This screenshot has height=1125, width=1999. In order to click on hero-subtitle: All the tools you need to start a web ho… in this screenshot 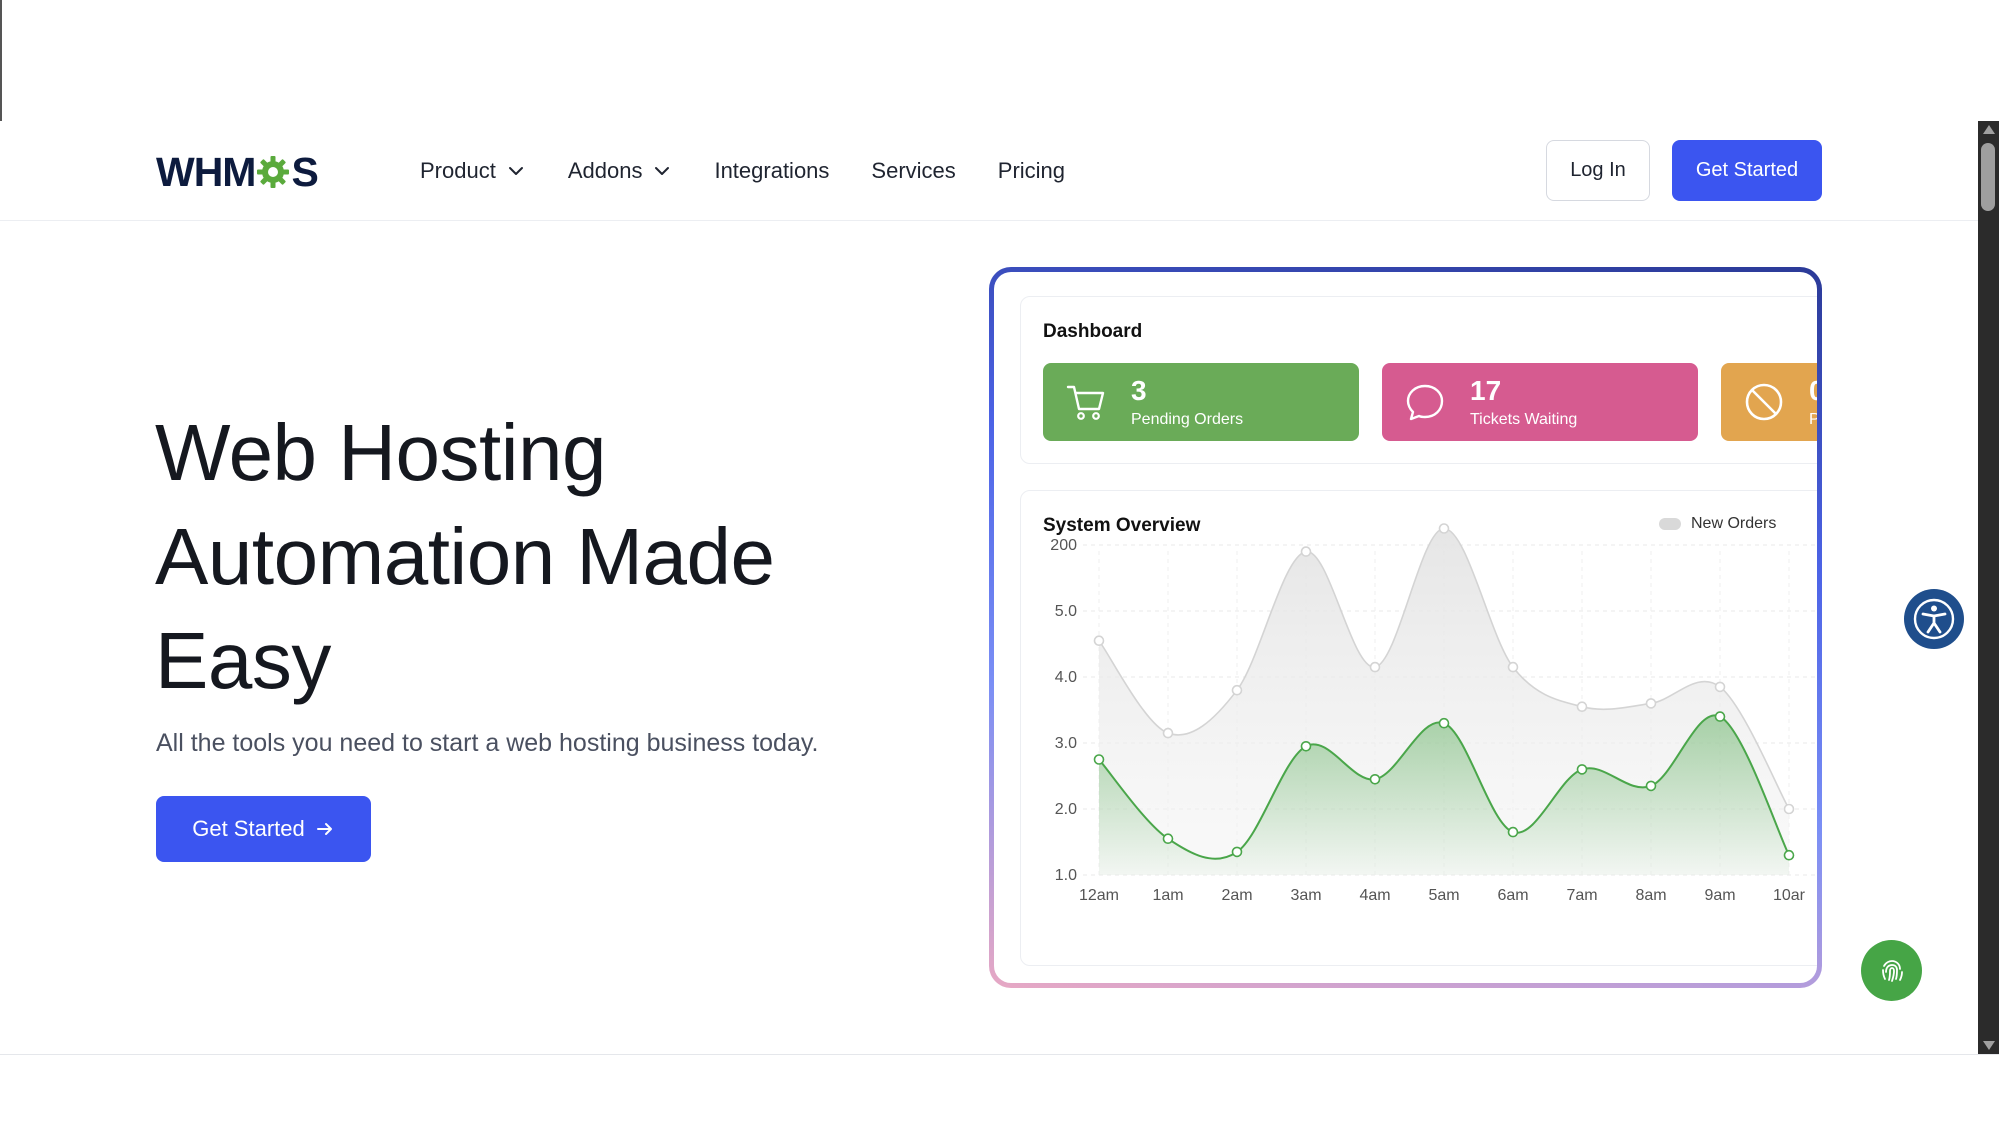, I will do `click(487, 743)`.